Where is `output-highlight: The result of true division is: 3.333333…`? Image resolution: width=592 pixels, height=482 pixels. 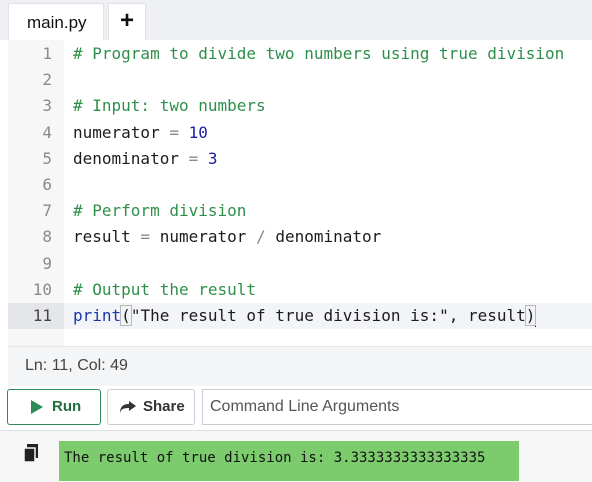
output-highlight: The result of true division is: 3.333333… is located at coordinates (289, 461).